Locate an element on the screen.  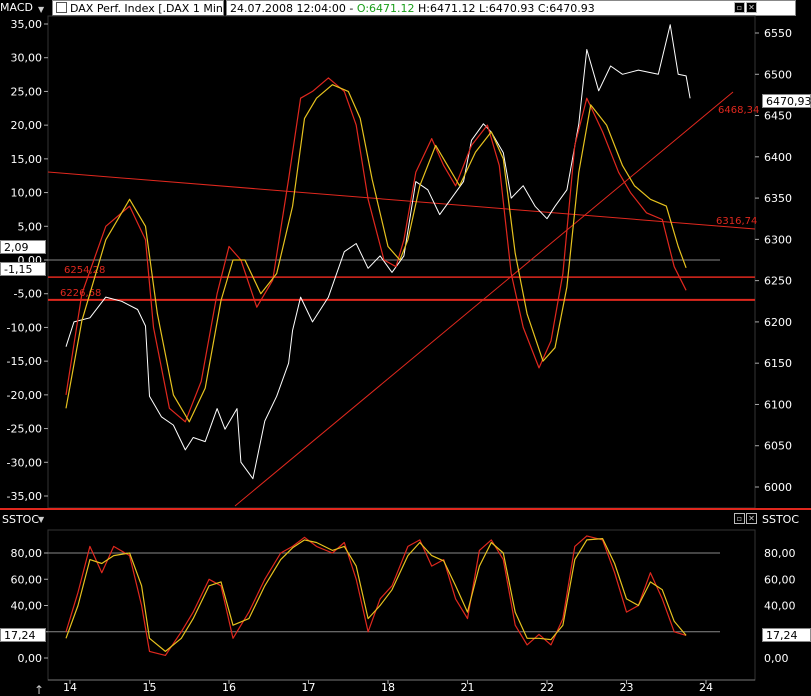
macd-tick-label: 30,00 is located at coordinates (27, 58).